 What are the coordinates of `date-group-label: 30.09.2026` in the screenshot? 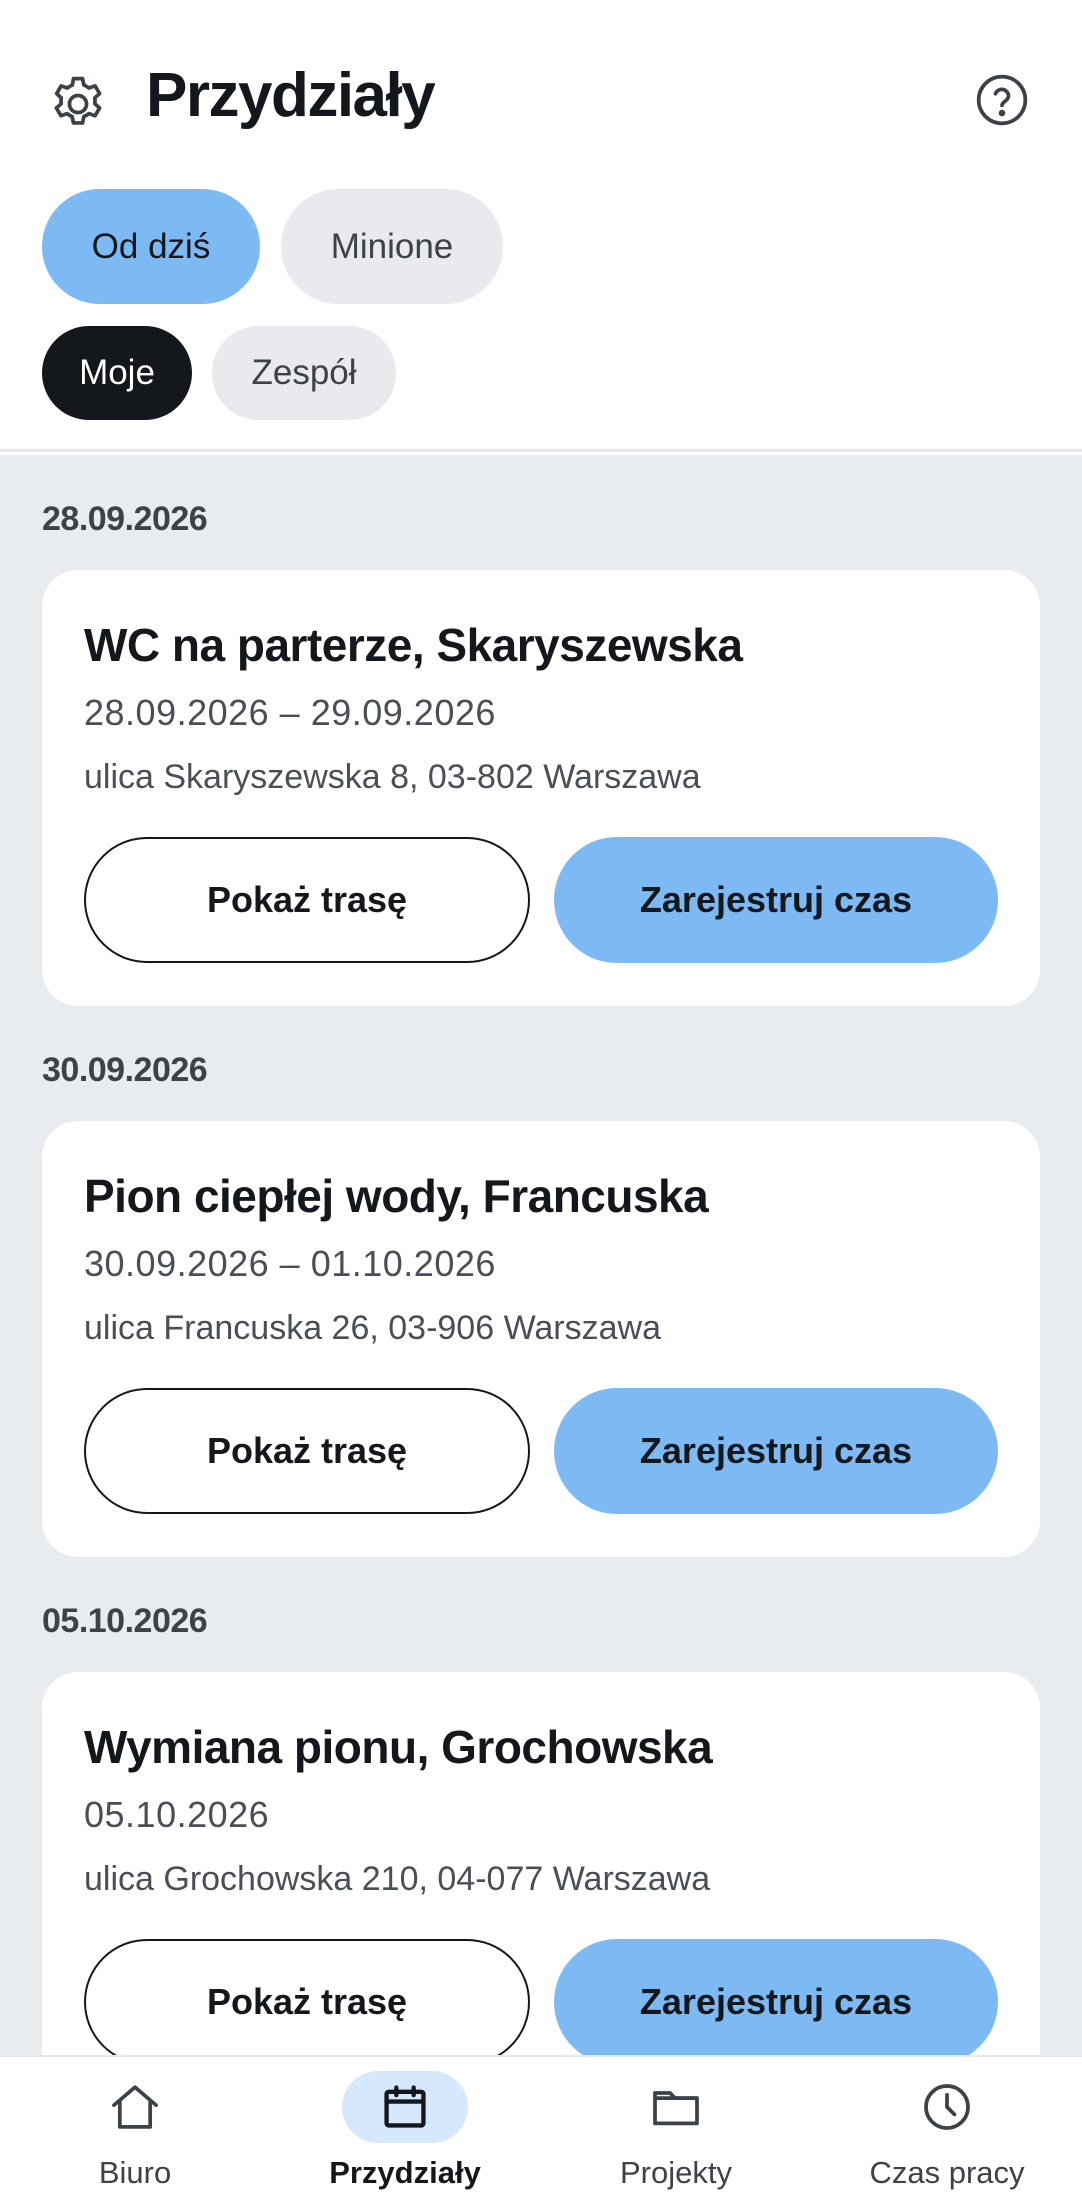 It's located at (125, 1070).